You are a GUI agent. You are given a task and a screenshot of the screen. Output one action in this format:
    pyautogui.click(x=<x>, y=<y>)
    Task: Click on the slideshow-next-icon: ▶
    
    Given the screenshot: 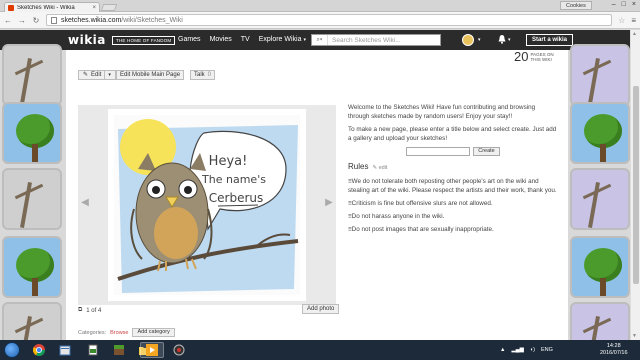 What is the action you would take?
    pyautogui.click(x=329, y=204)
    